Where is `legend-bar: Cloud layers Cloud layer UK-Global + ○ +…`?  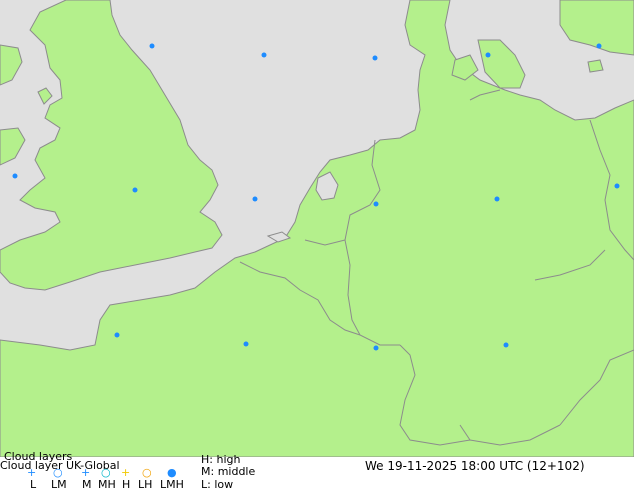 legend-bar: Cloud layers Cloud layer UK-Global + ○ +… is located at coordinates (317, 471).